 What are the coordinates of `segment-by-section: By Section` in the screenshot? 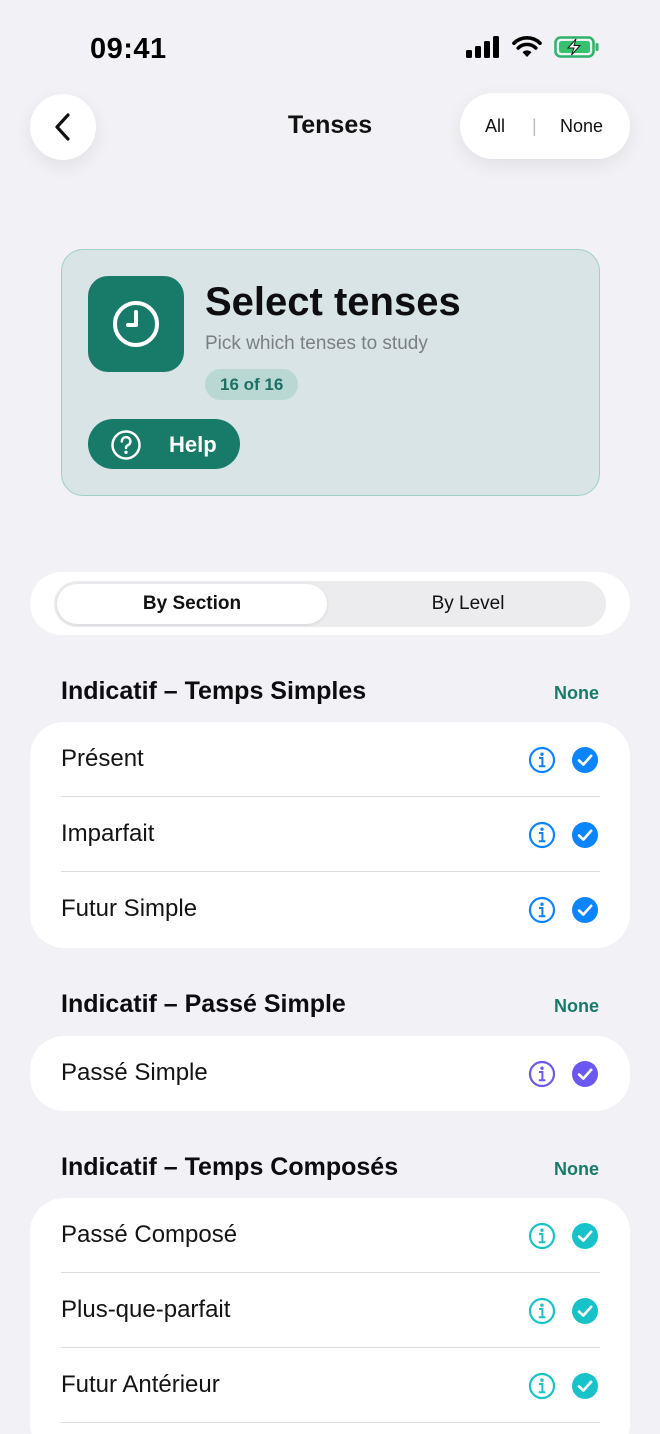 It's located at (192, 604).